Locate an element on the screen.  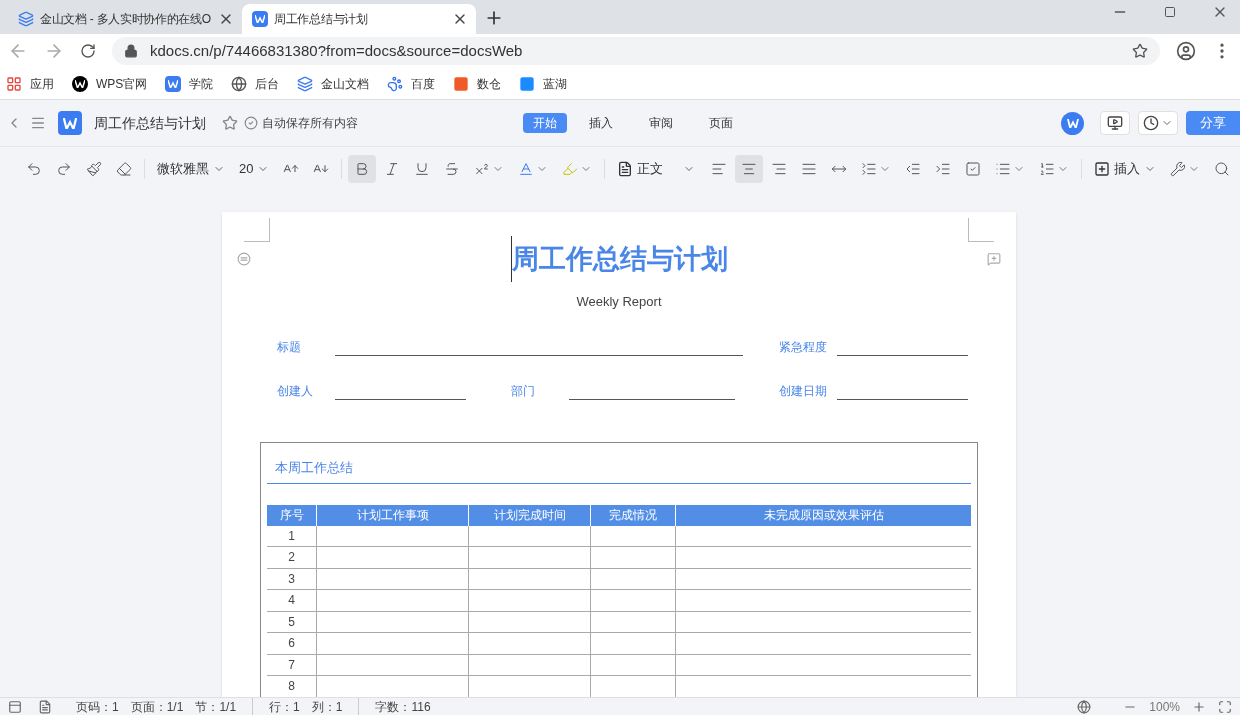
paragraph-handle-icon is located at coordinates (244, 259).